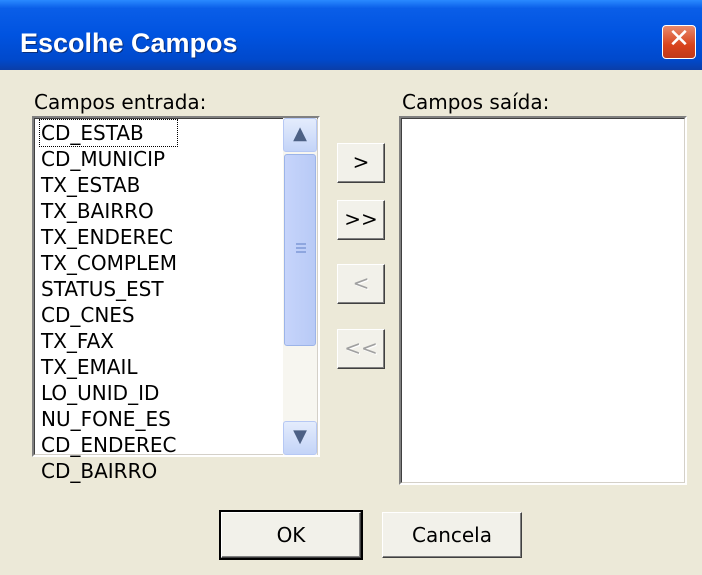 This screenshot has height=575, width=702. I want to click on input-field-item: CD_ENDEREC, so click(108, 445).